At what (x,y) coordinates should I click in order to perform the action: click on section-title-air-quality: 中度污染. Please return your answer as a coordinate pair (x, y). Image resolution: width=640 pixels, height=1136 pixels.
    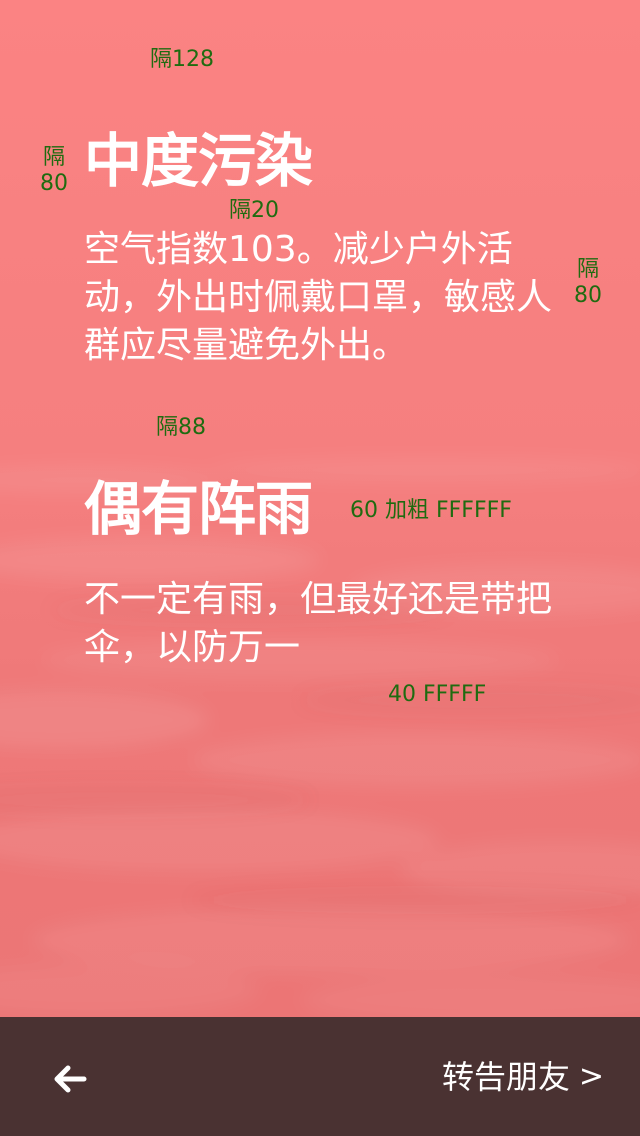
    Looking at the image, I should click on (198, 161).